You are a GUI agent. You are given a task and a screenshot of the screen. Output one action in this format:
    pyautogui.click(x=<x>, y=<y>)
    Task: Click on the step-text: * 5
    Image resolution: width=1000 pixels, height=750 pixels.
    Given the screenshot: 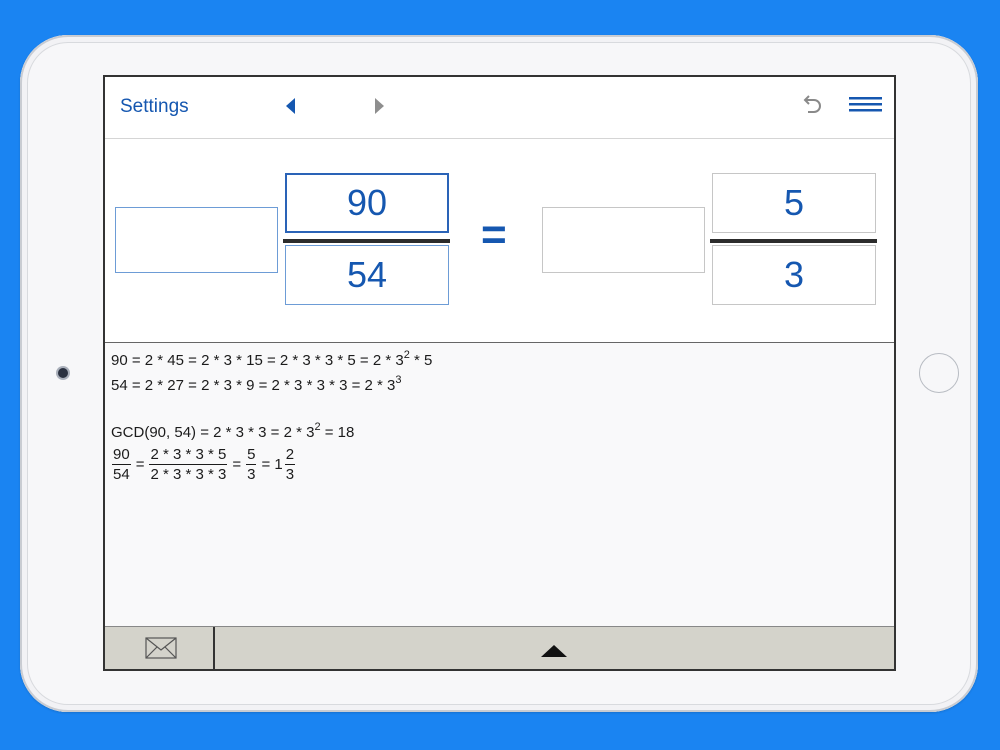 What is the action you would take?
    pyautogui.click(x=421, y=360)
    